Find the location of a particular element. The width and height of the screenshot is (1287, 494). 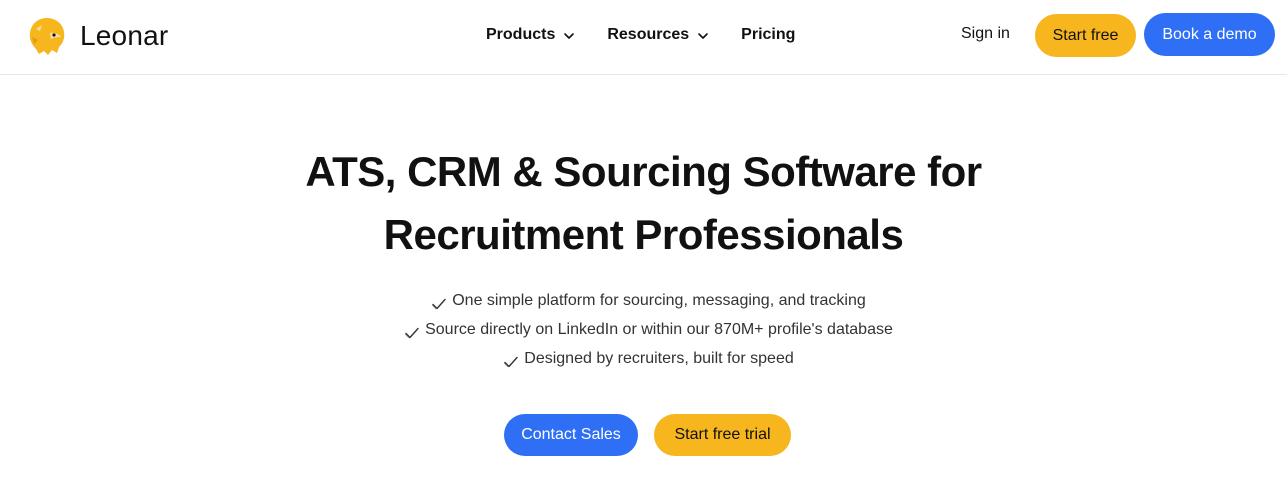

nav-products: Products is located at coordinates (530, 35).